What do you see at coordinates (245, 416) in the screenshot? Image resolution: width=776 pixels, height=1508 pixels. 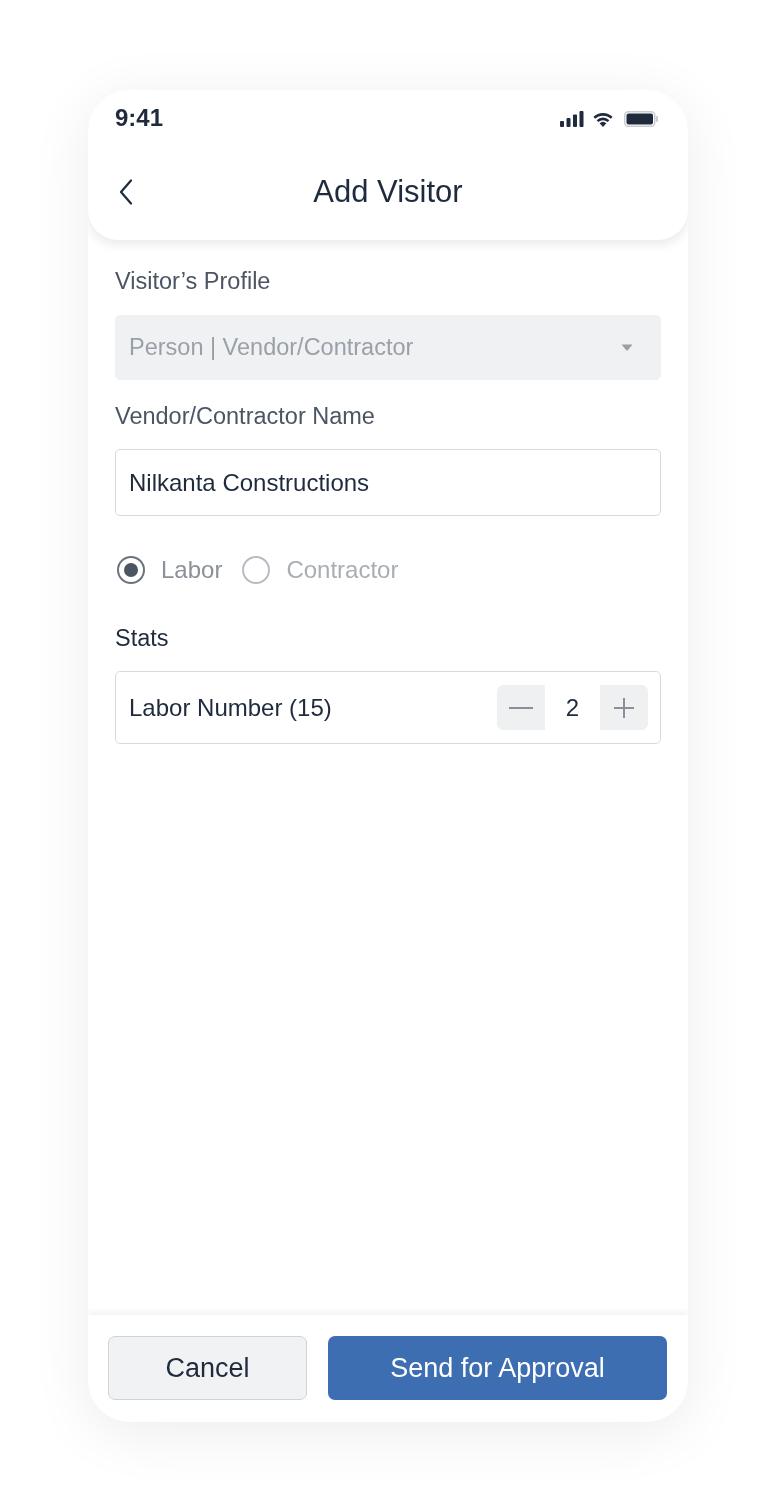 I see `field-label: Vendor/Contractor Name` at bounding box center [245, 416].